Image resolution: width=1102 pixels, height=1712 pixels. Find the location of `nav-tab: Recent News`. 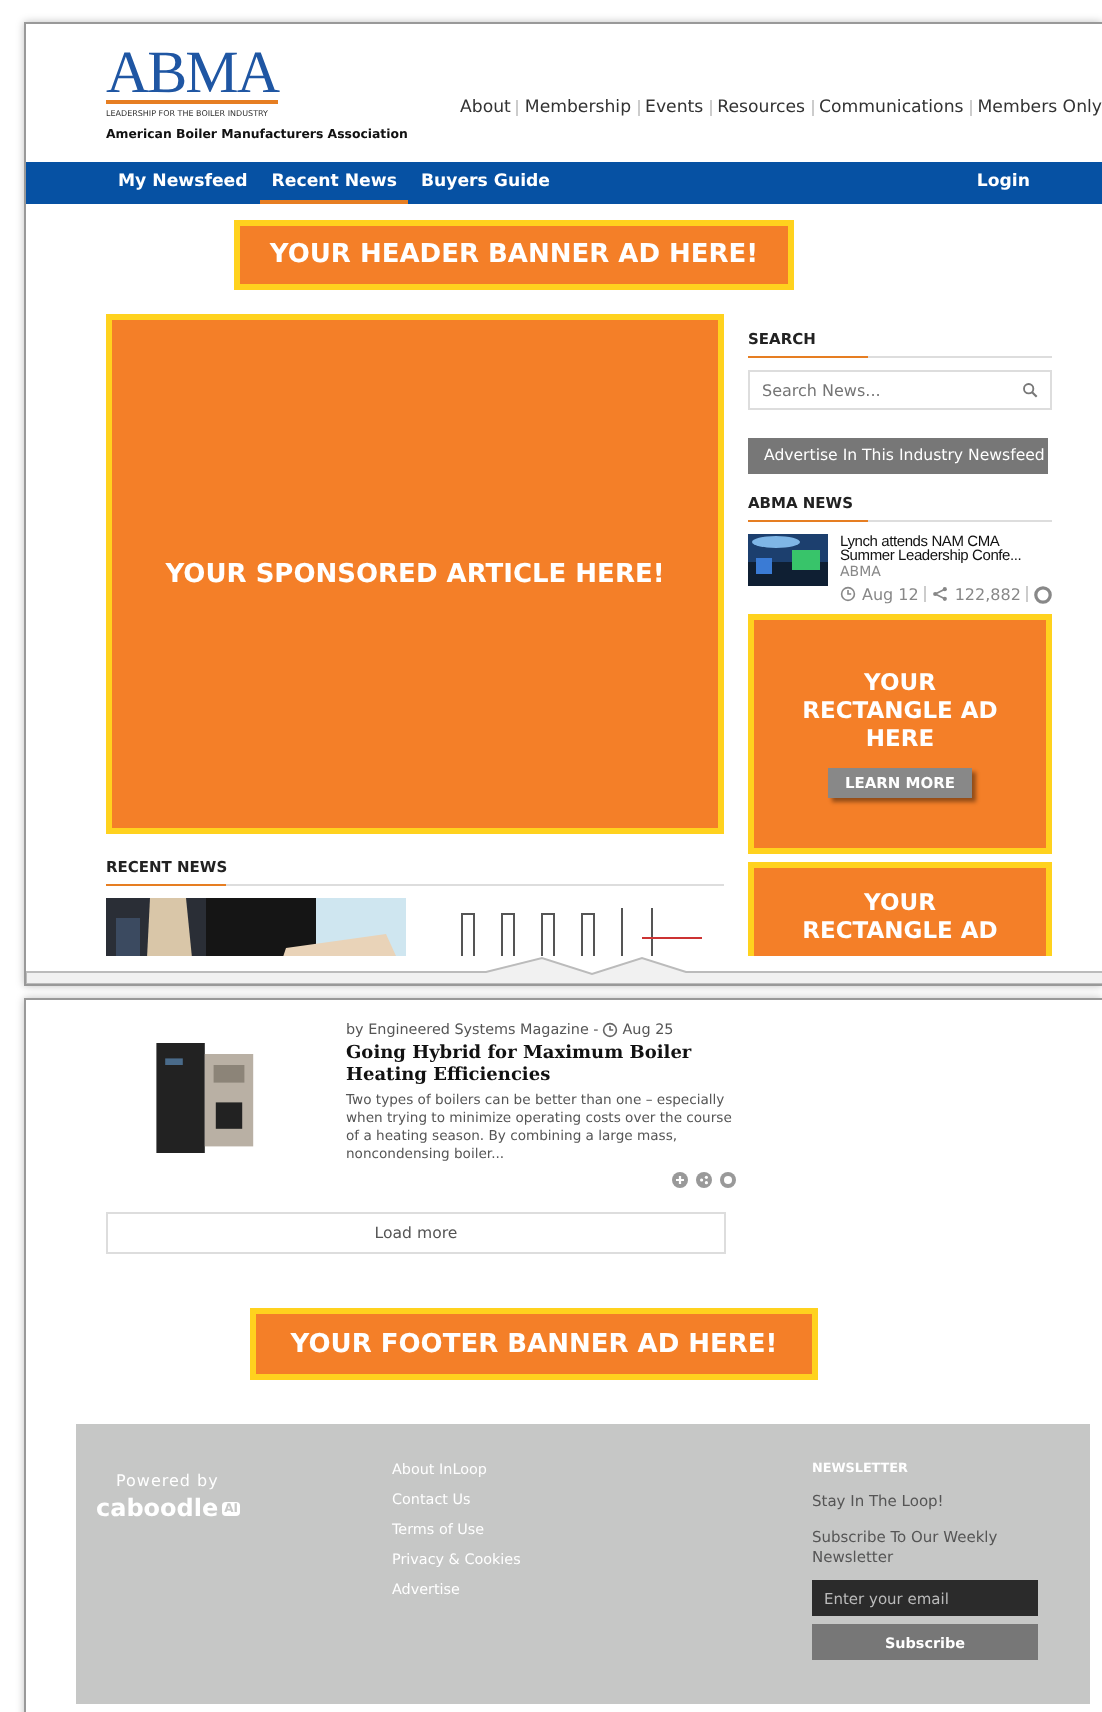

nav-tab: Recent News is located at coordinates (334, 183).